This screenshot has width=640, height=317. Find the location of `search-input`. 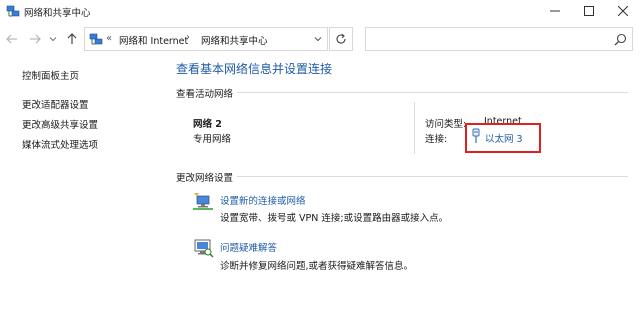

search-input is located at coordinates (499, 39).